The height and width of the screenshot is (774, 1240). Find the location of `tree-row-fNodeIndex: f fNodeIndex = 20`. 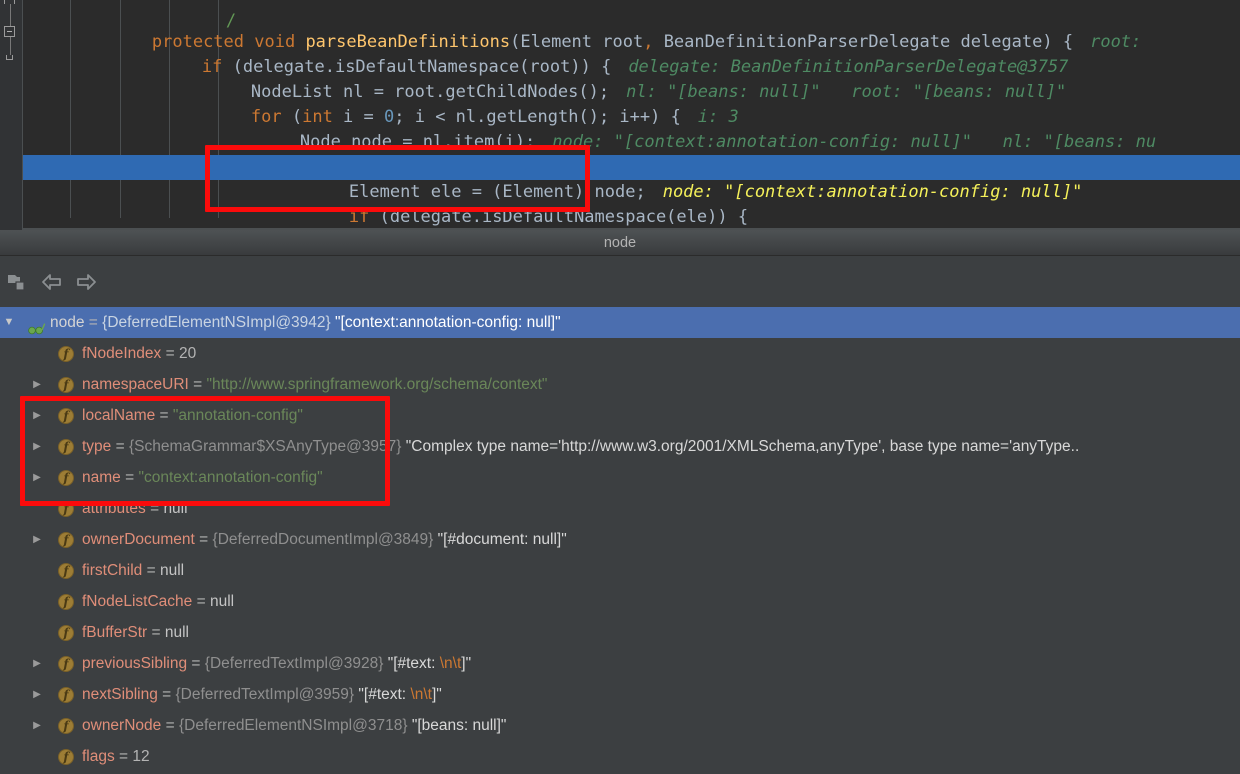

tree-row-fNodeIndex: f fNodeIndex = 20 is located at coordinates (620, 353).